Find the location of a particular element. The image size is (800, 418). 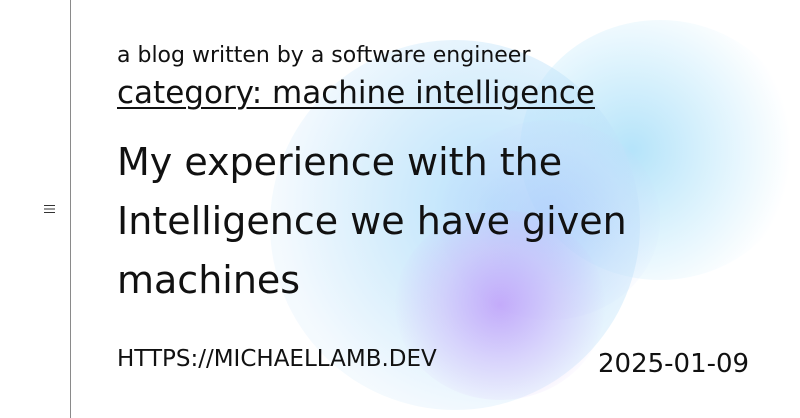

menu-button is located at coordinates (49, 209).